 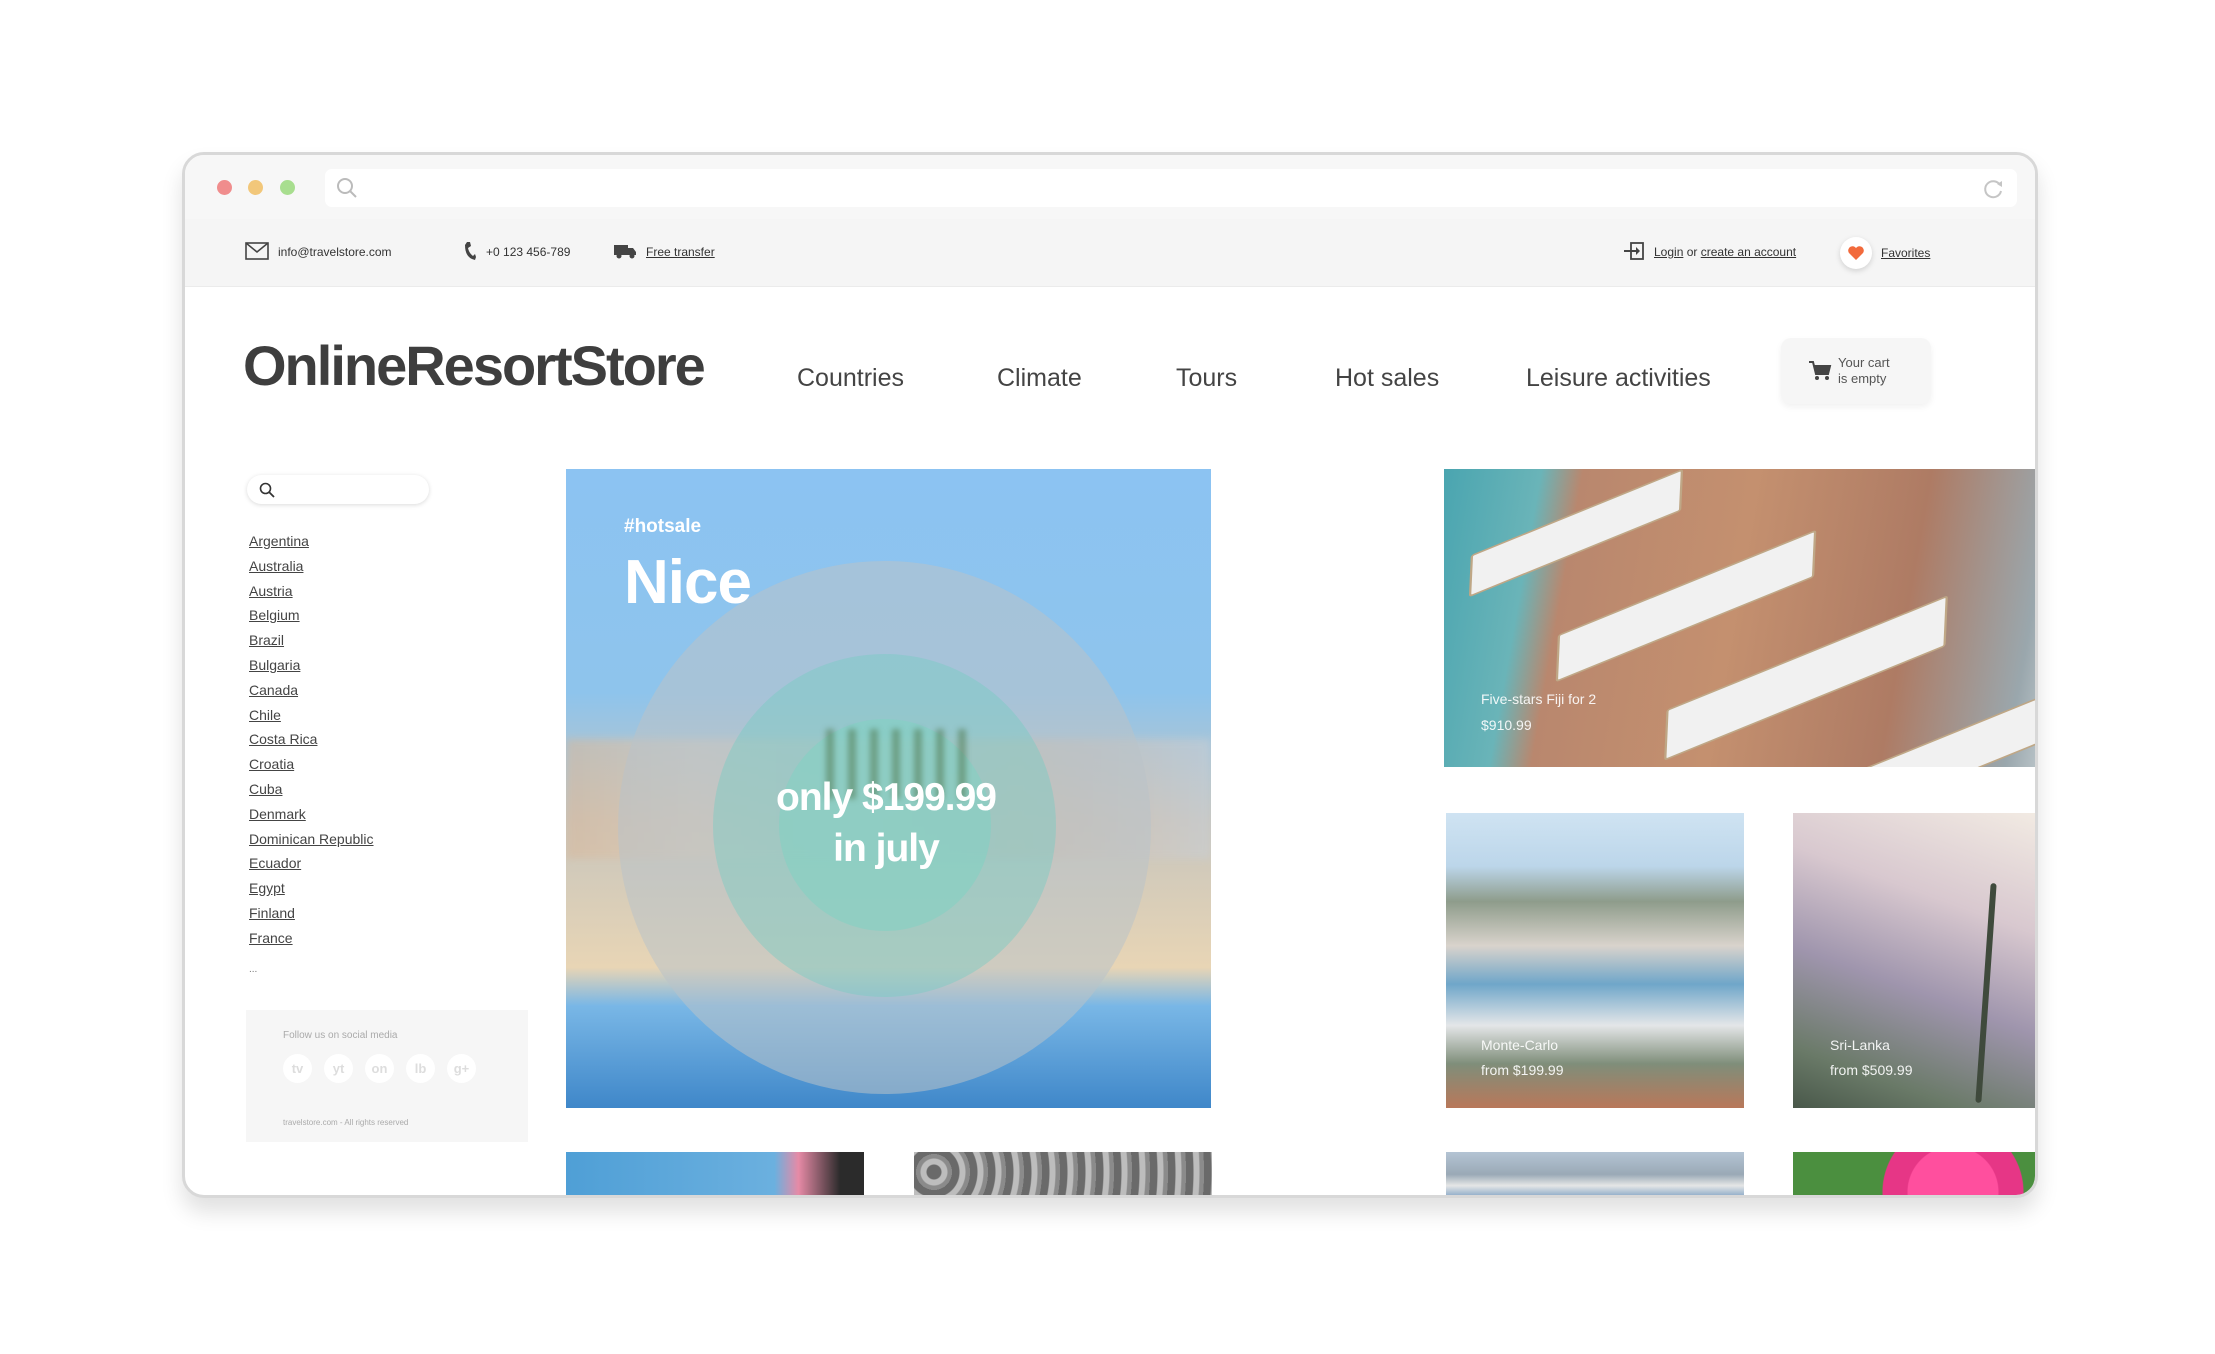 I want to click on favorites: Favorites, so click(x=1885, y=253).